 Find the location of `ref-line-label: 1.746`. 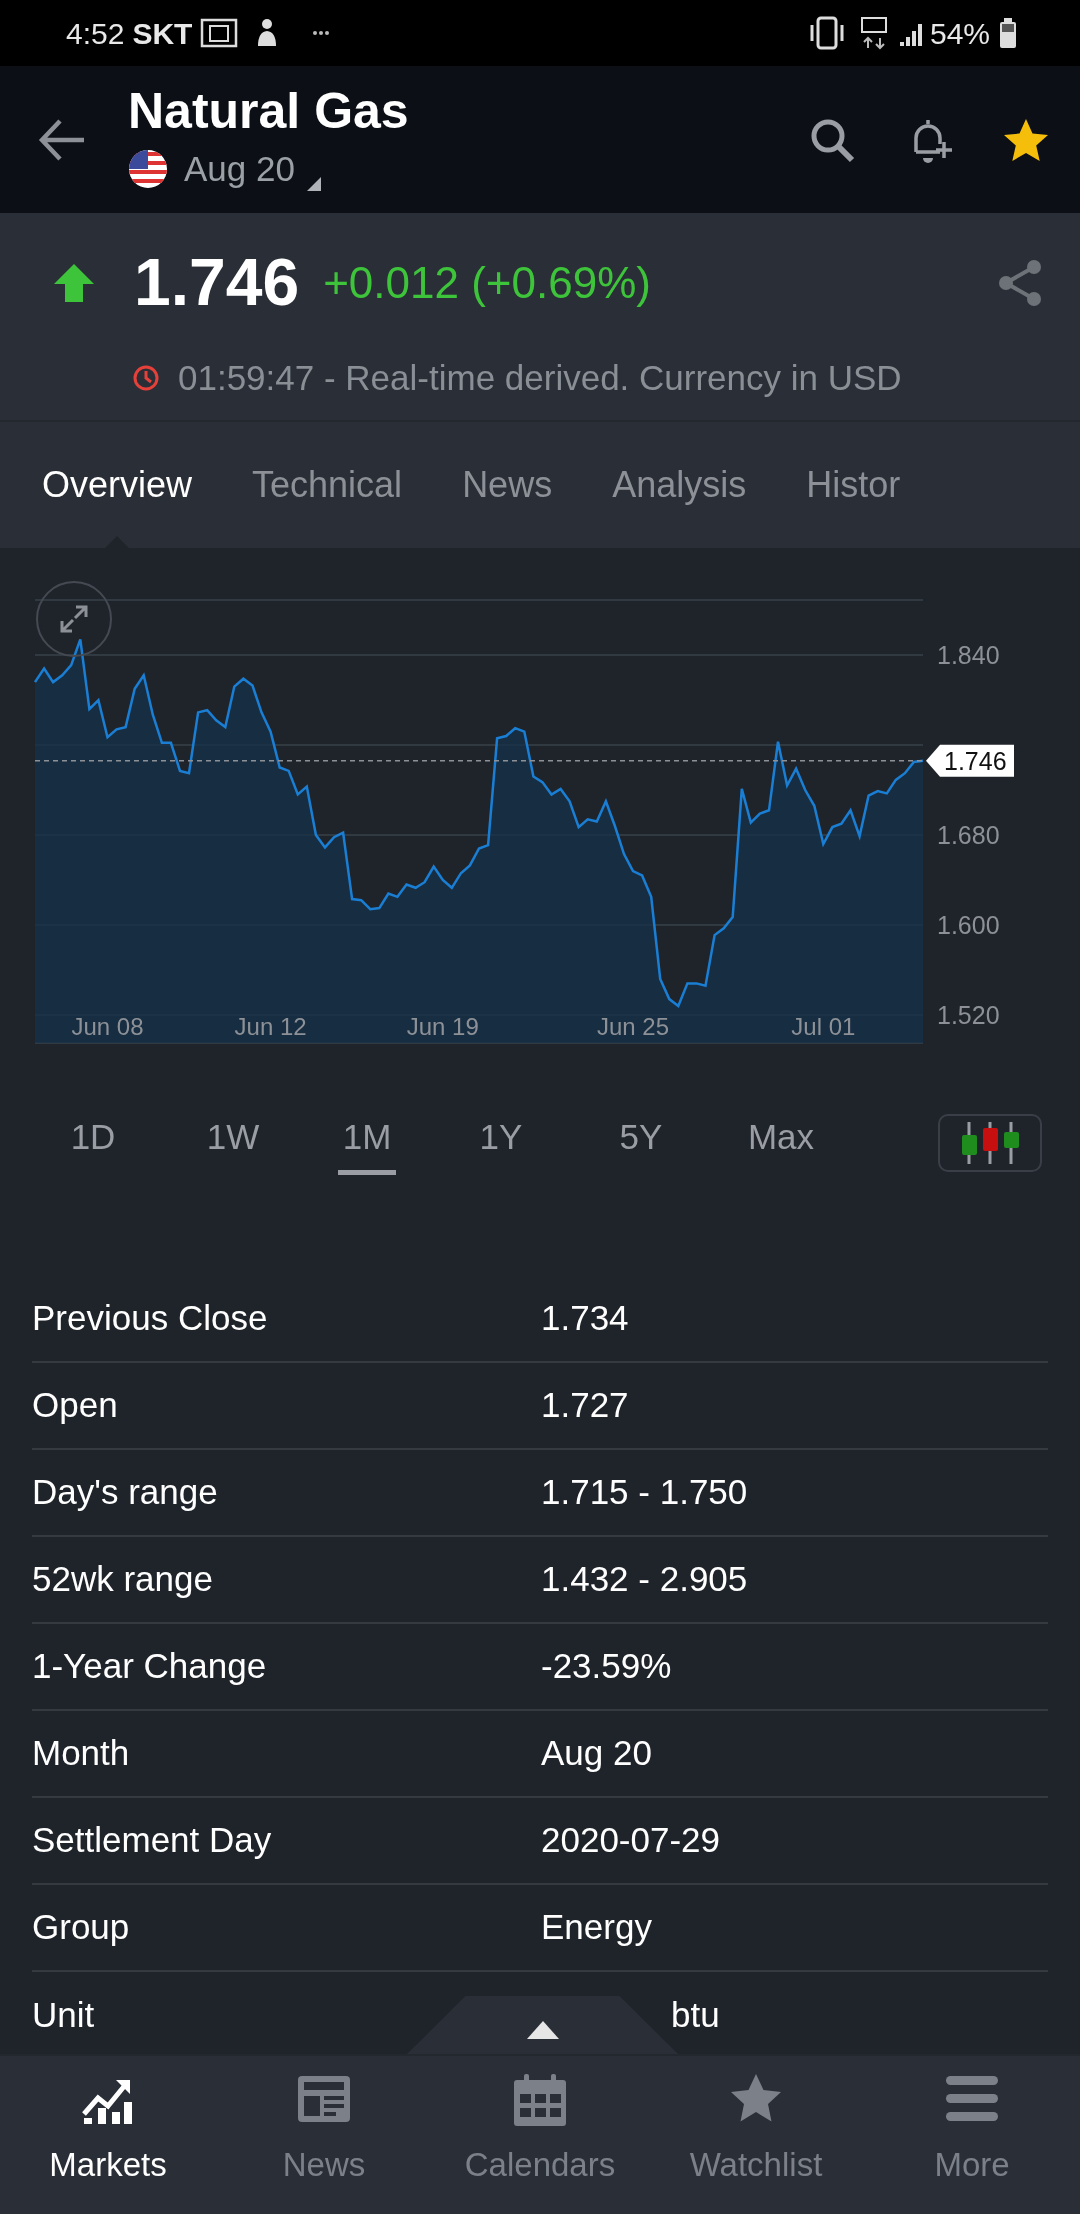

ref-line-label: 1.746 is located at coordinates (975, 760).